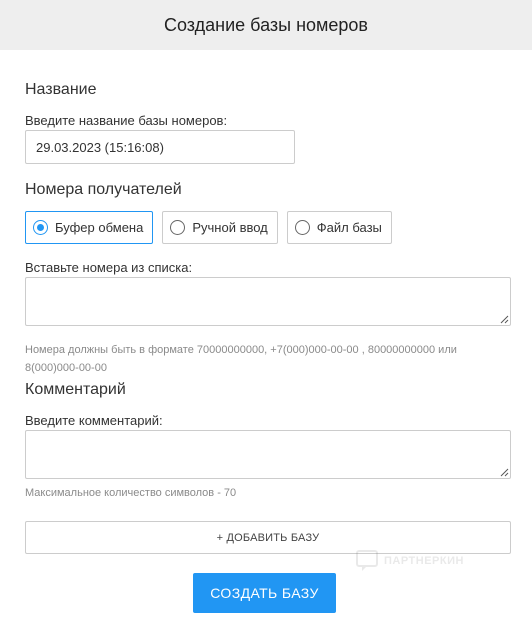 Image resolution: width=532 pixels, height=629 pixels. I want to click on comment-field-label: Введите комментарий:, so click(94, 420).